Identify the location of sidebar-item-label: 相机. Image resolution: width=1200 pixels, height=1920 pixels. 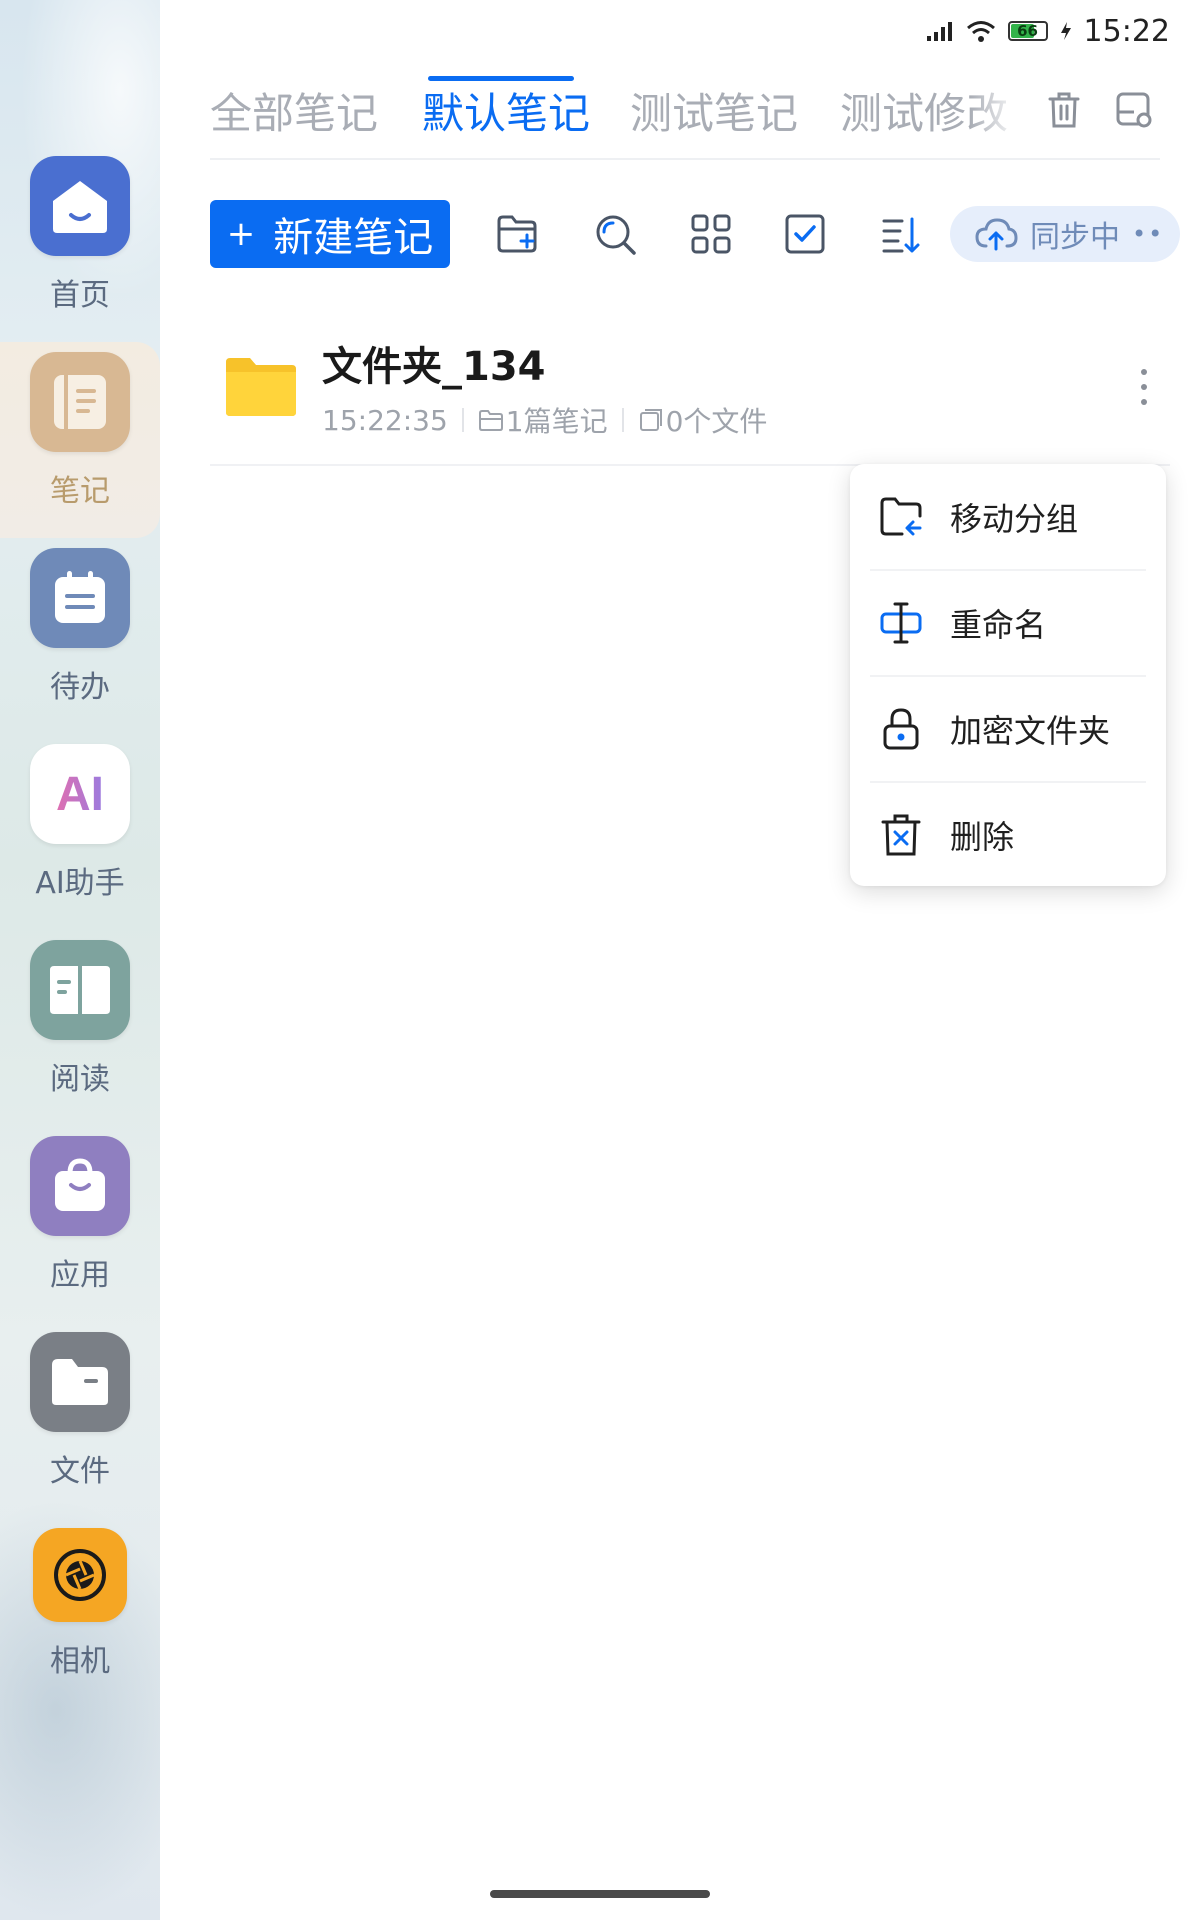
(80, 1661).